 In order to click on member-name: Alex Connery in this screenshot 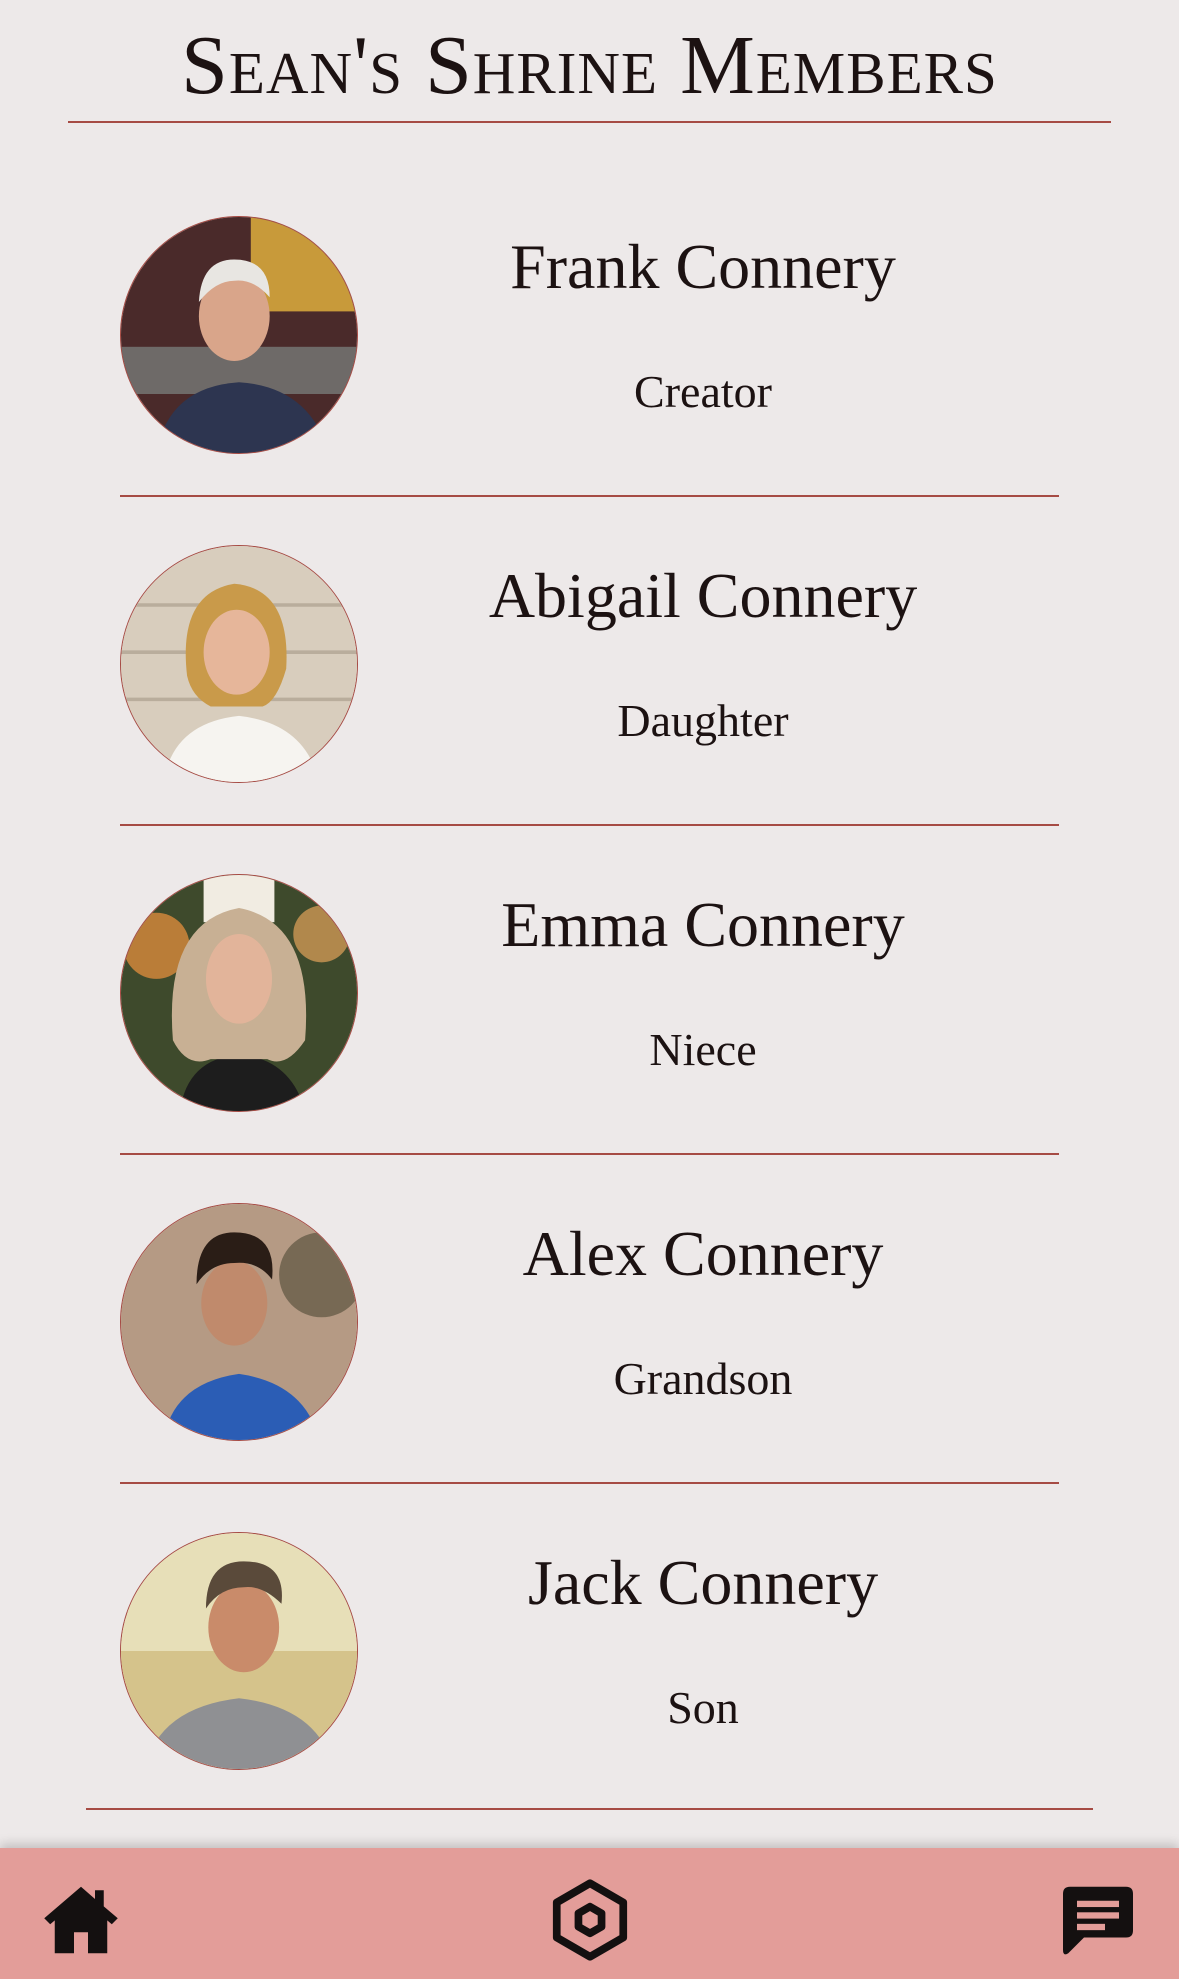, I will do `click(703, 1253)`.